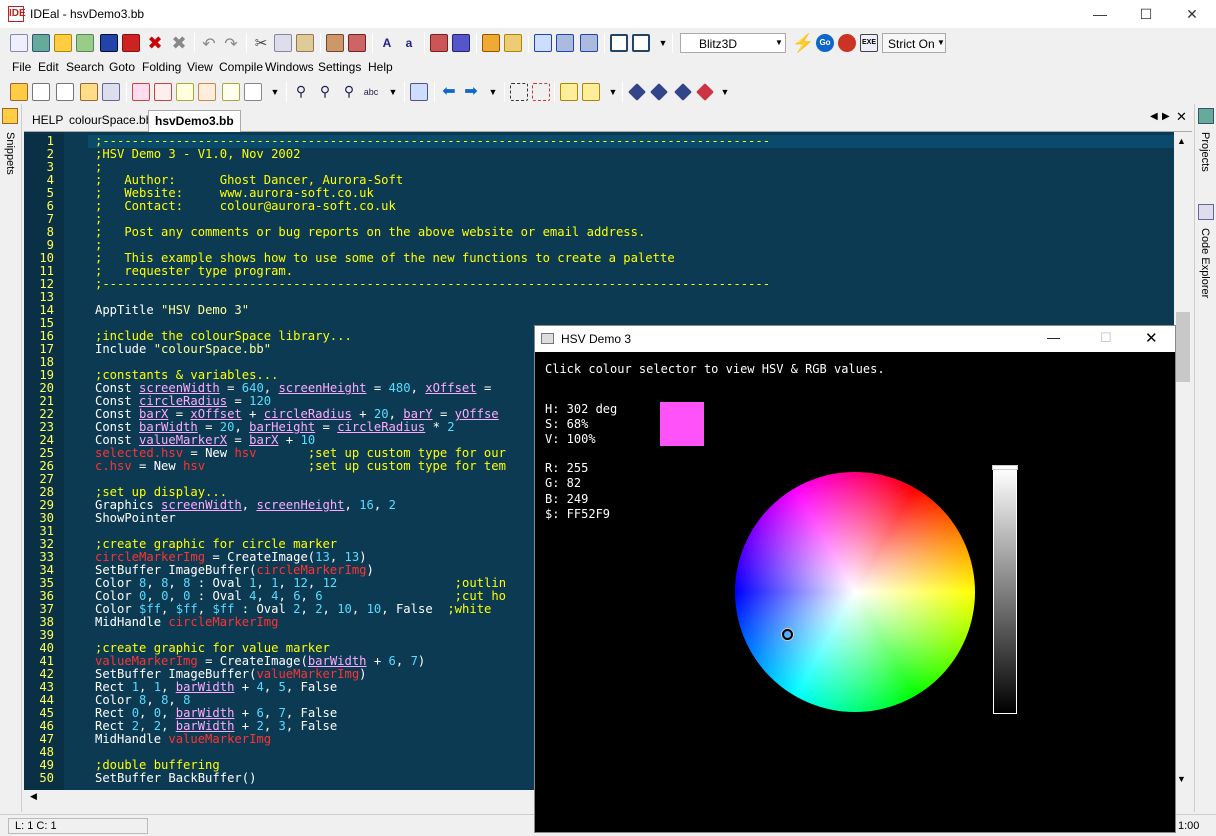 The height and width of the screenshot is (836, 1216). Describe the element at coordinates (619, 43) in the screenshot. I see `split-horizontal-icon` at that location.